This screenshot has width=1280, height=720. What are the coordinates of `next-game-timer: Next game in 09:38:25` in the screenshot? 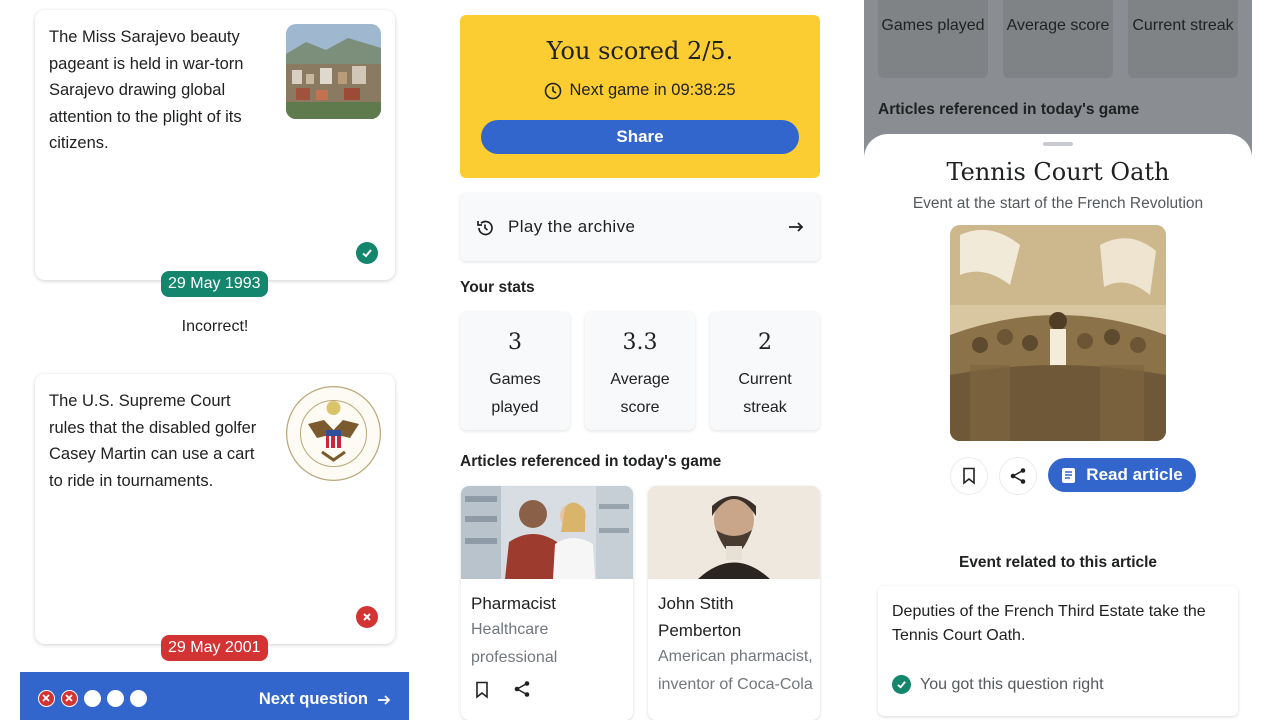 It's located at (640, 90).